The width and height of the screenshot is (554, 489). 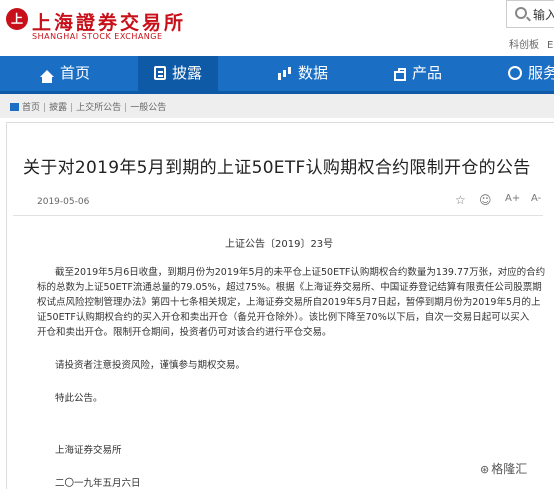 I want to click on nav-label: 服务, so click(x=541, y=73).